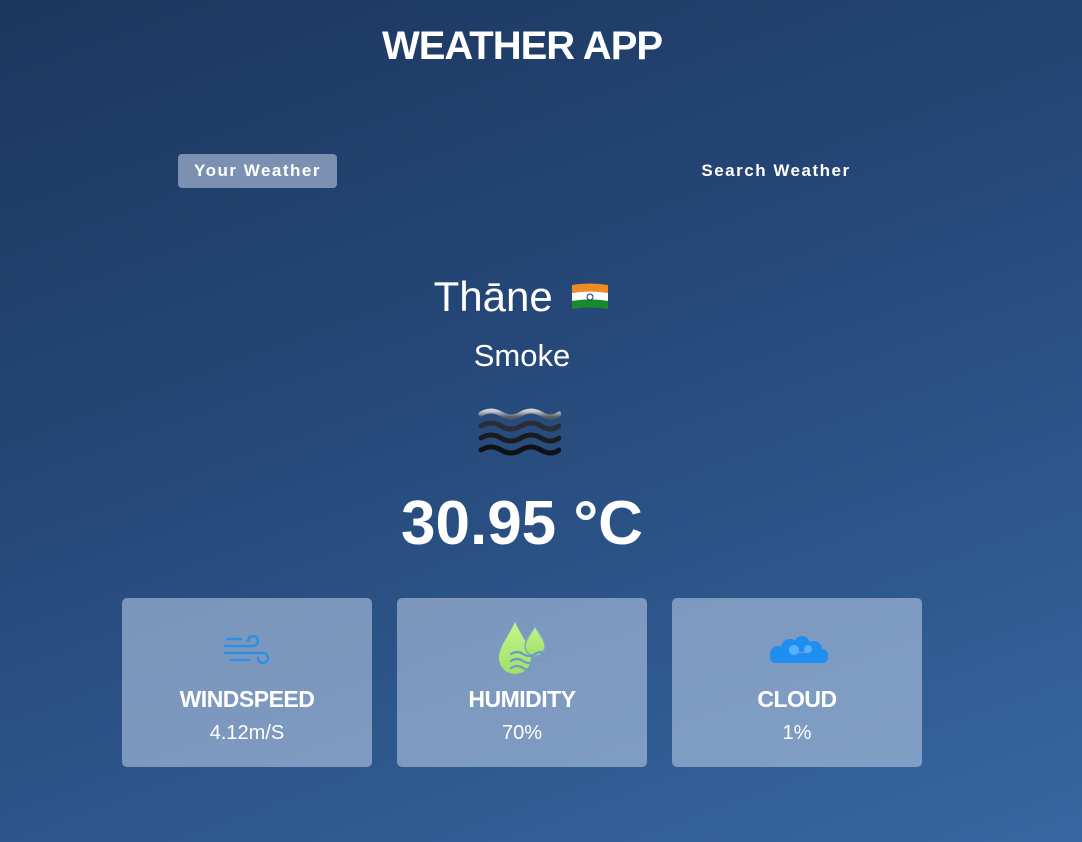 The height and width of the screenshot is (842, 1082). Describe the element at coordinates (522, 355) in the screenshot. I see `weather-condition: Smoke` at that location.